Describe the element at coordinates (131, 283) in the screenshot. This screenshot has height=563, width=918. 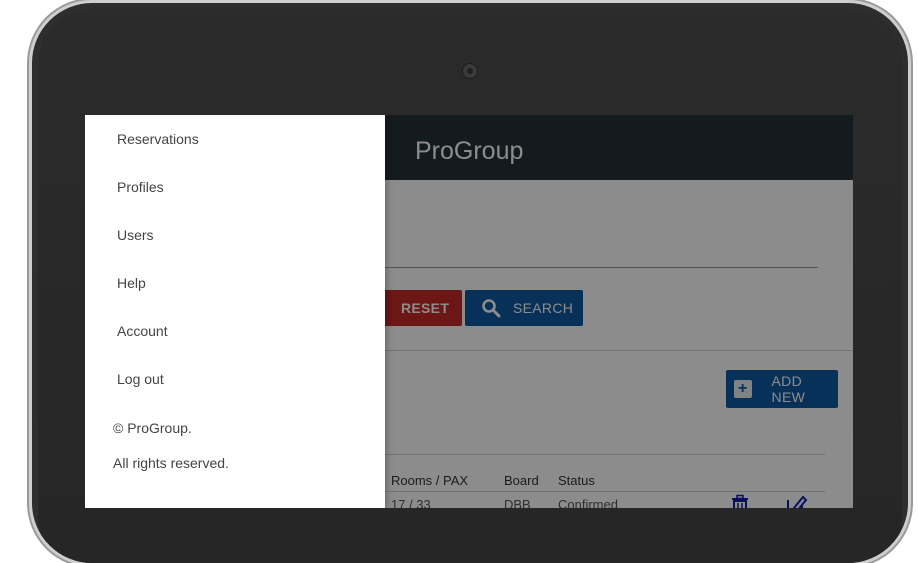
I see `nav-item-help: Help` at that location.